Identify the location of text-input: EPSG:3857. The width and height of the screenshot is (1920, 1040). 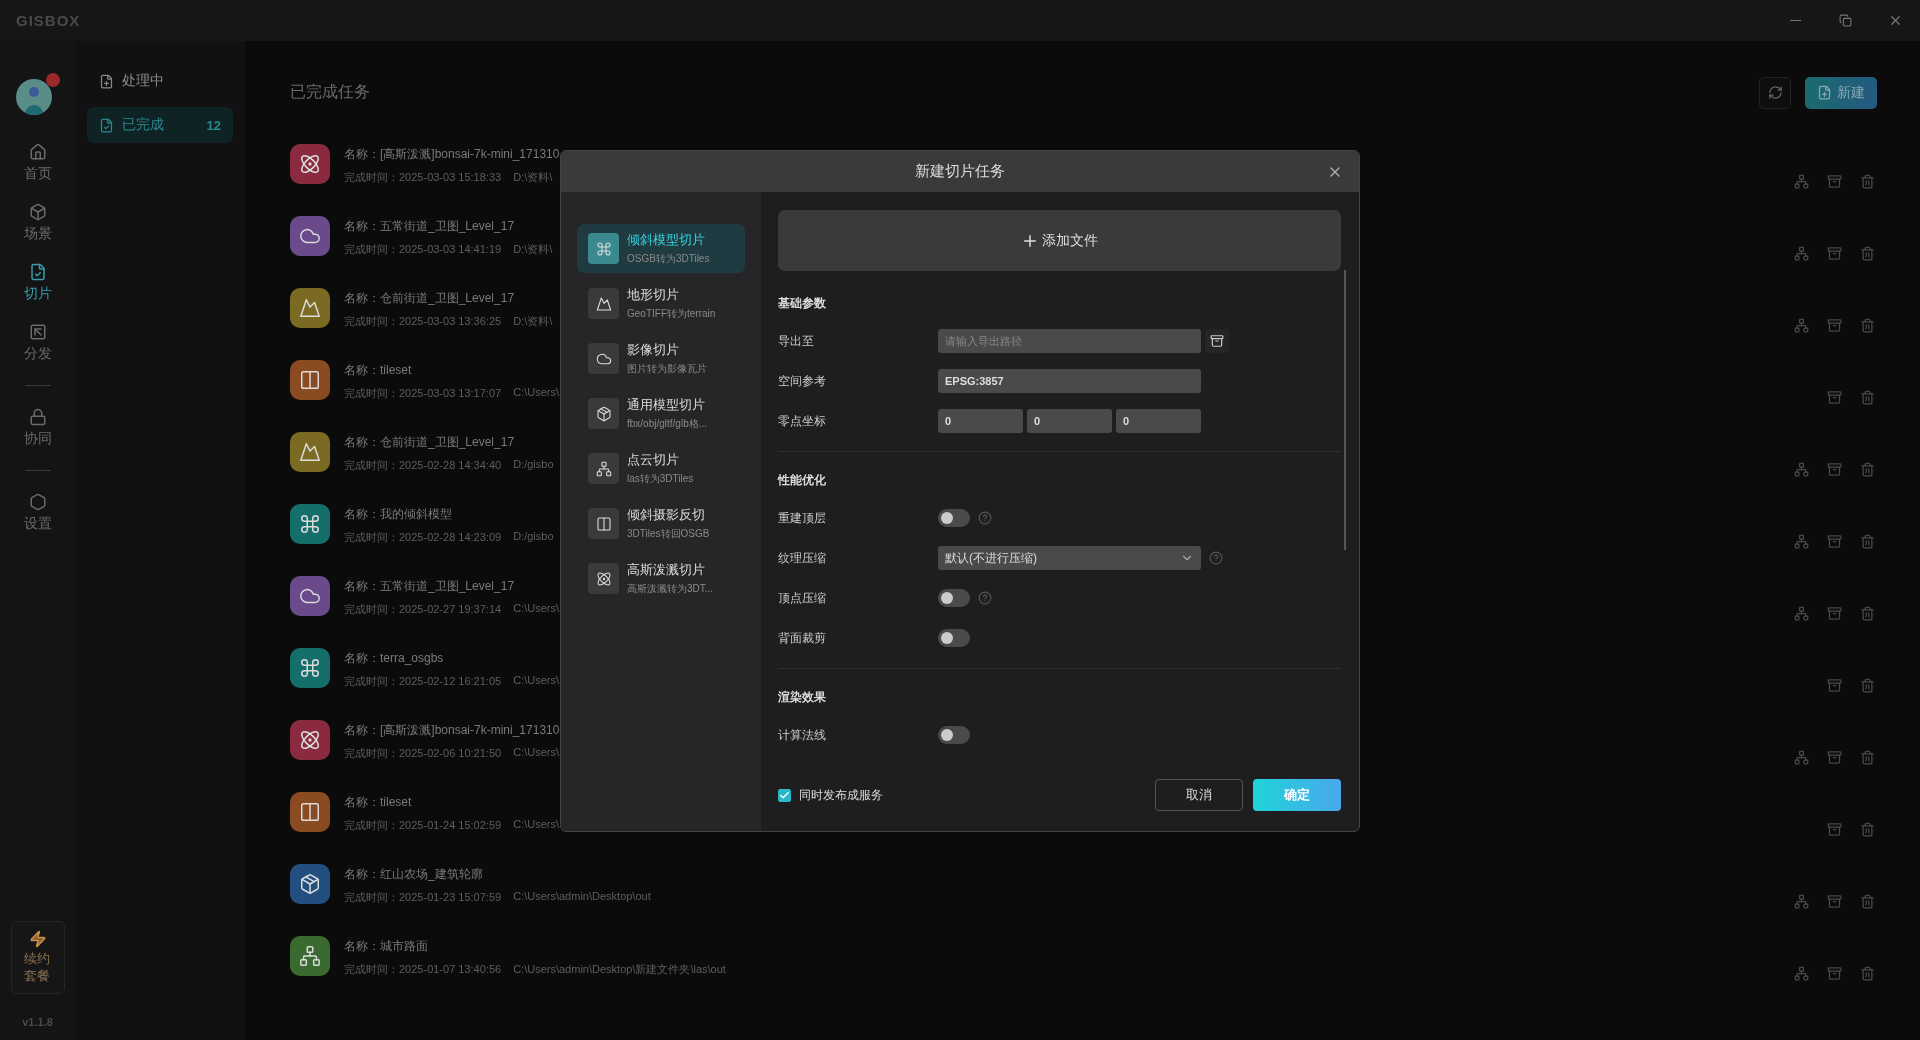
(1069, 381).